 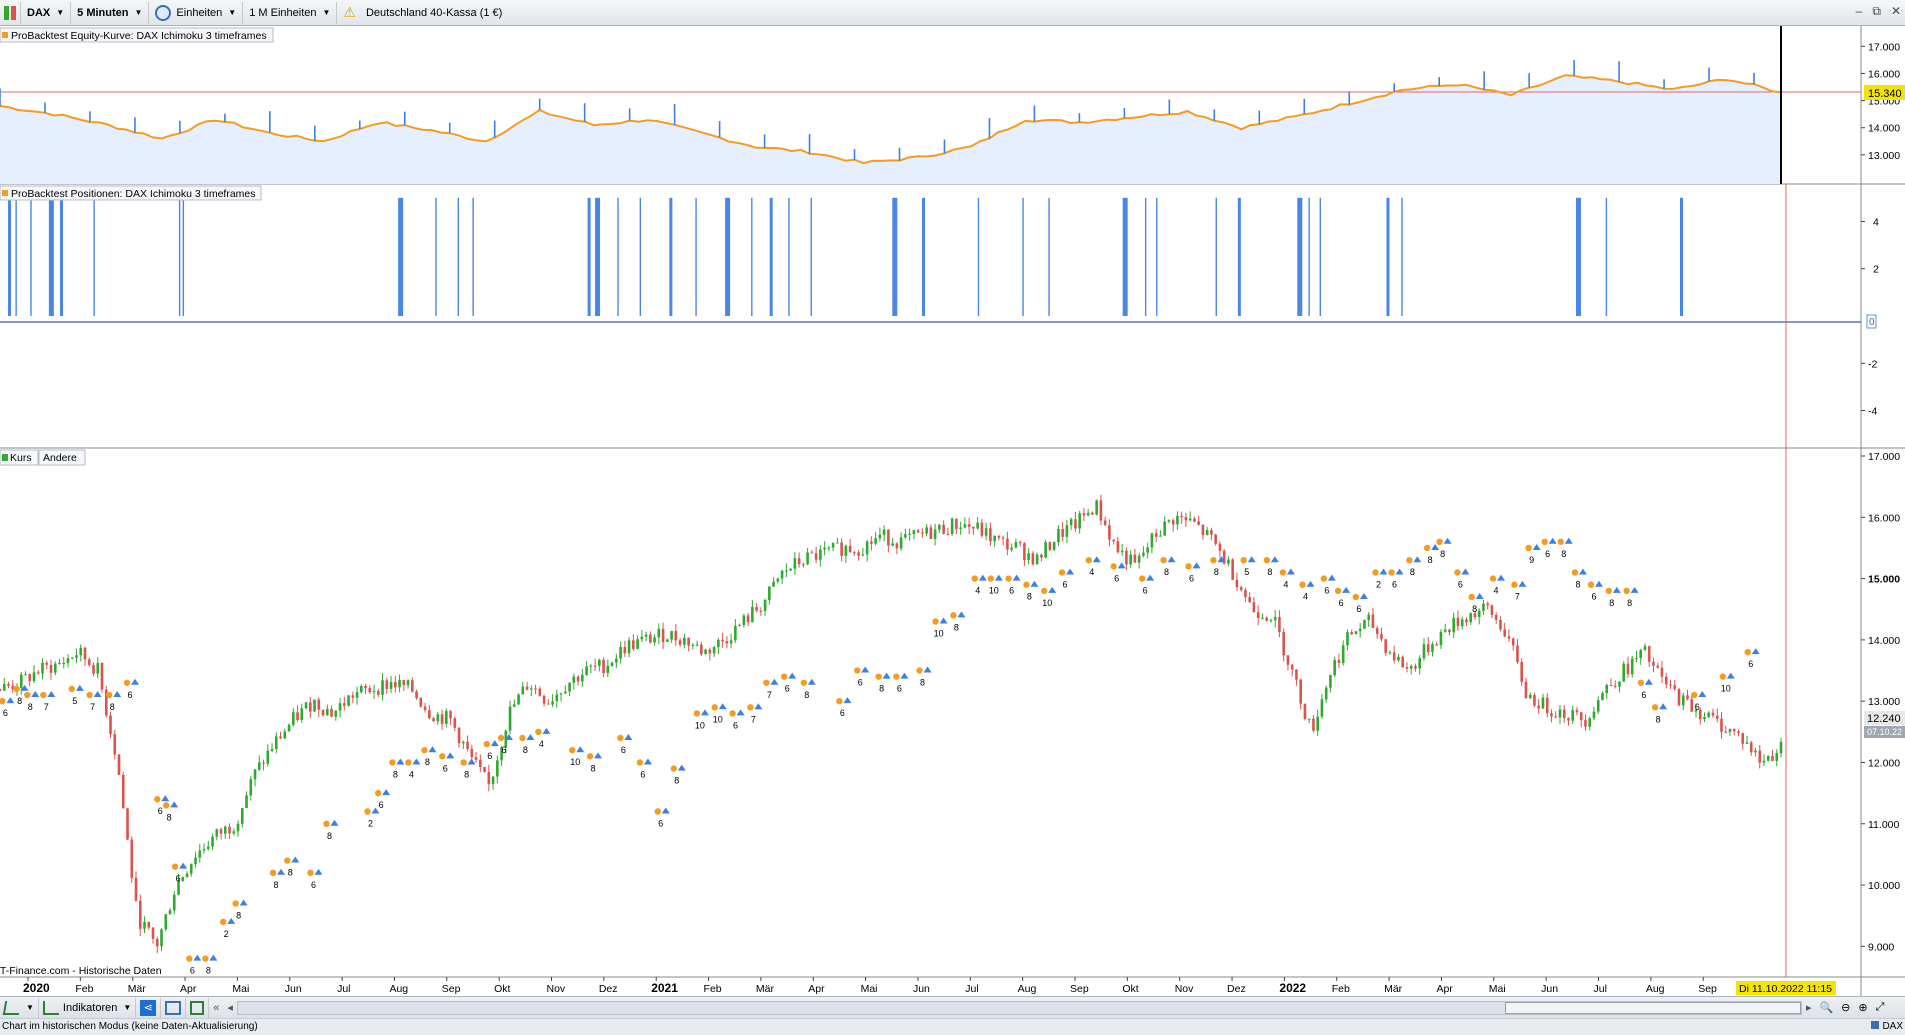 I want to click on signal-label: 4, so click(x=1305, y=597).